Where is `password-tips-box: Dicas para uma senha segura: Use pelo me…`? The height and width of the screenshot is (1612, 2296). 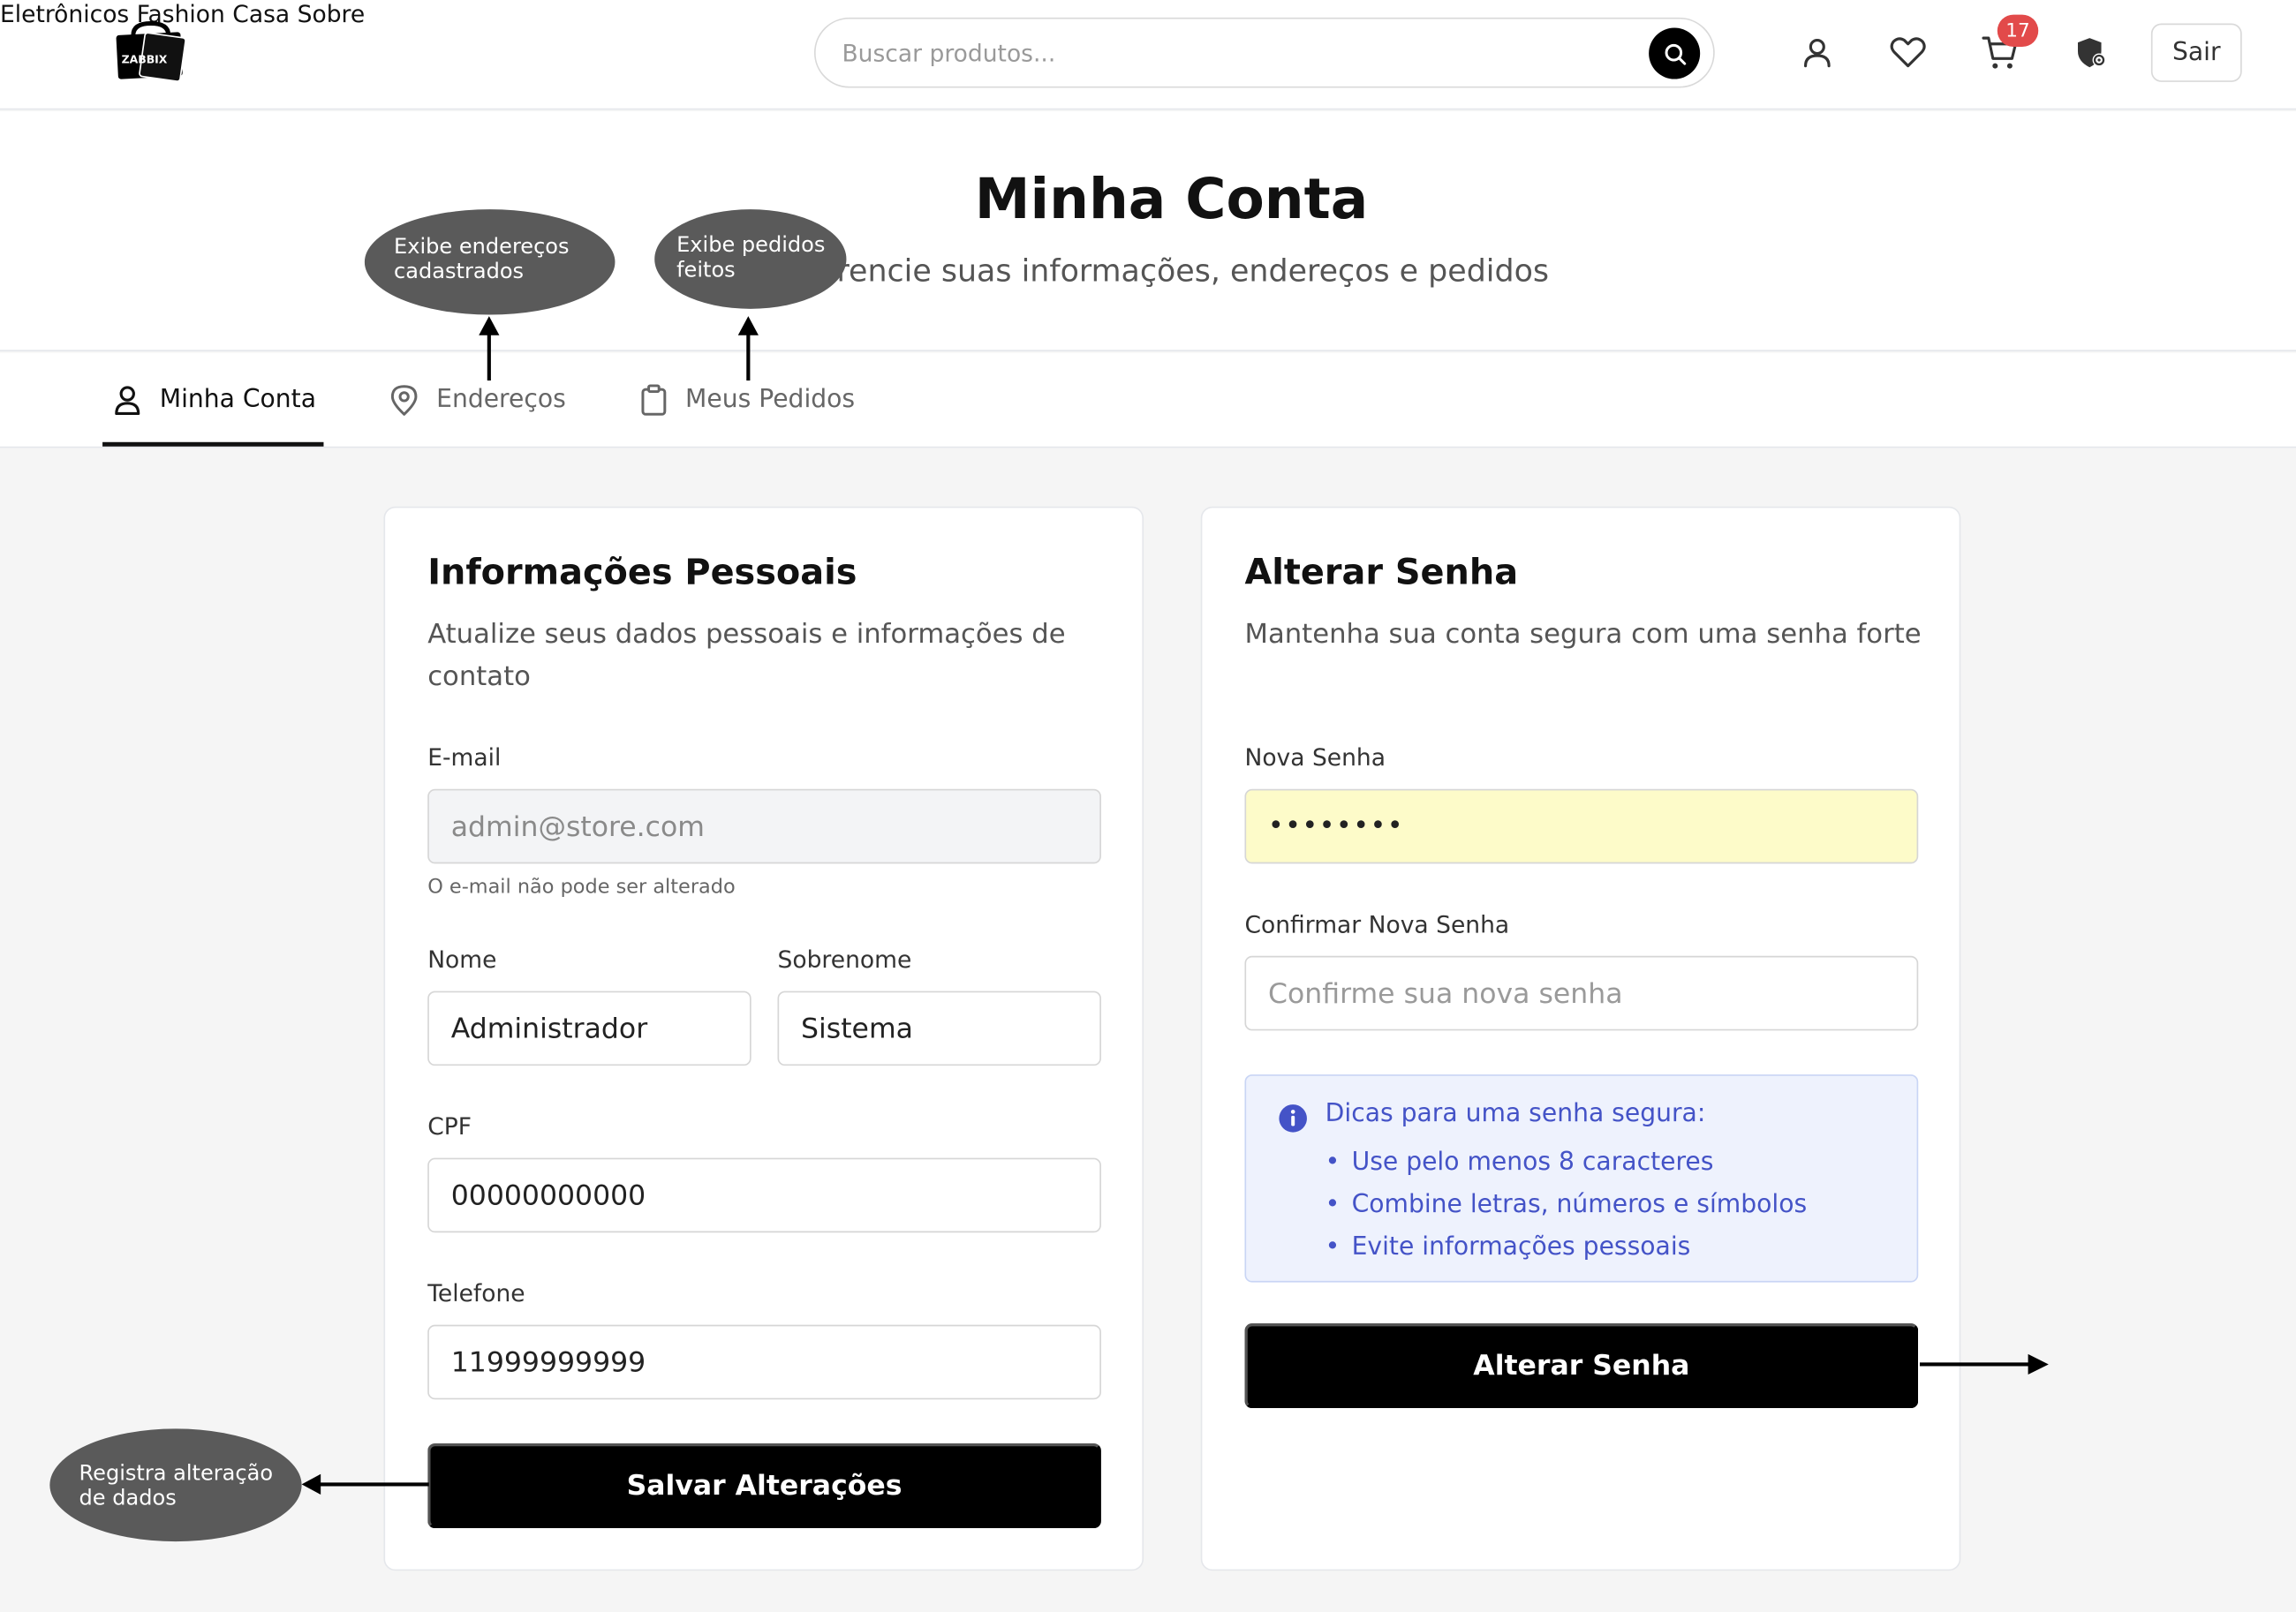
password-tips-box: Dicas para uma senha segura: Use pelo me… is located at coordinates (1582, 1179).